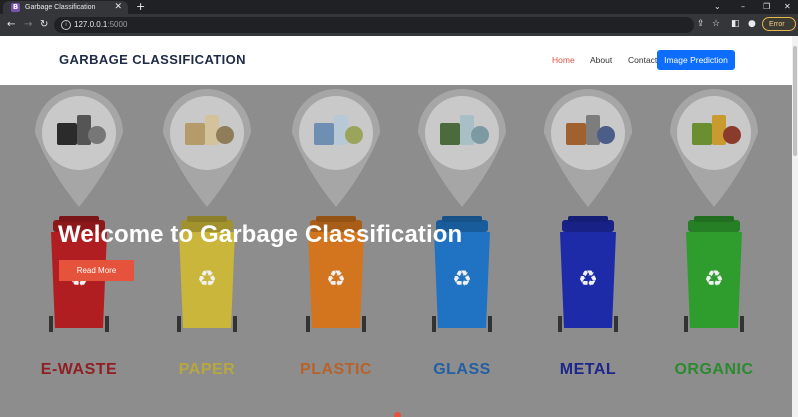 This screenshot has width=798, height=417. What do you see at coordinates (795, 101) in the screenshot?
I see `scrollbar-thumb` at bounding box center [795, 101].